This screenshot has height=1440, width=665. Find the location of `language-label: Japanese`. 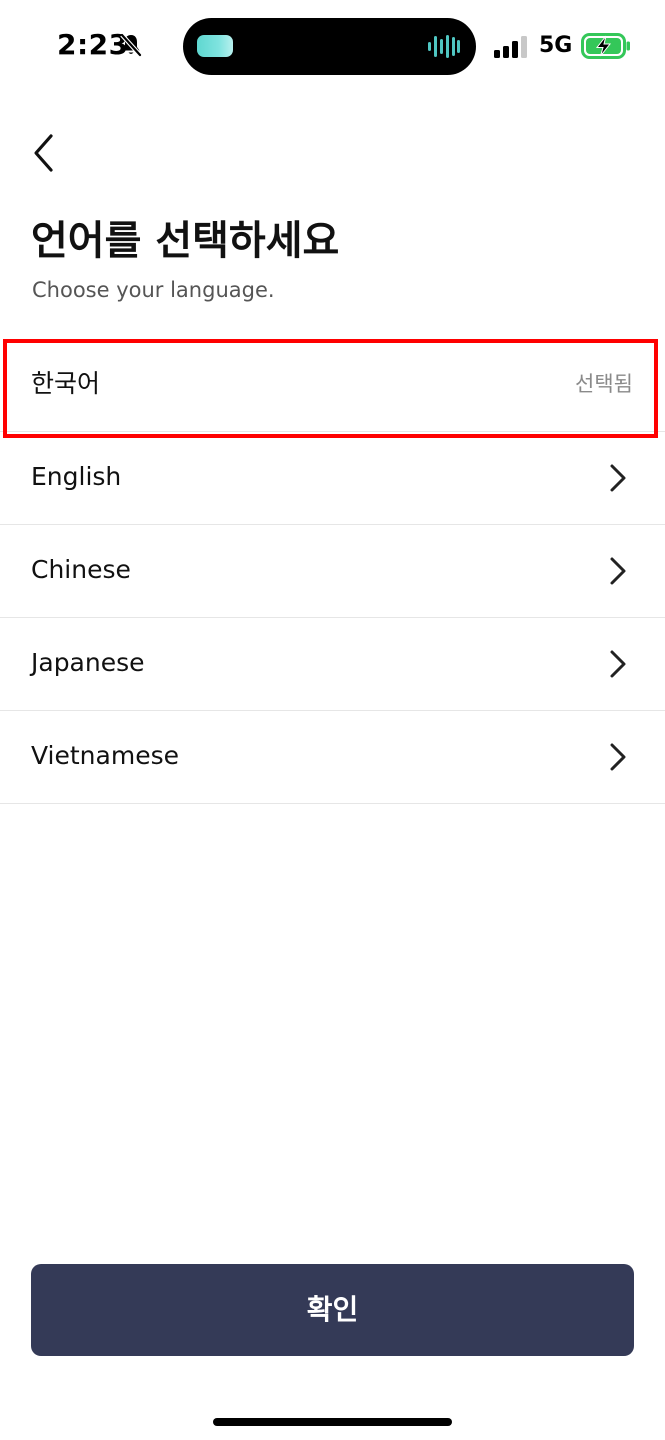

language-label: Japanese is located at coordinates (88, 662).